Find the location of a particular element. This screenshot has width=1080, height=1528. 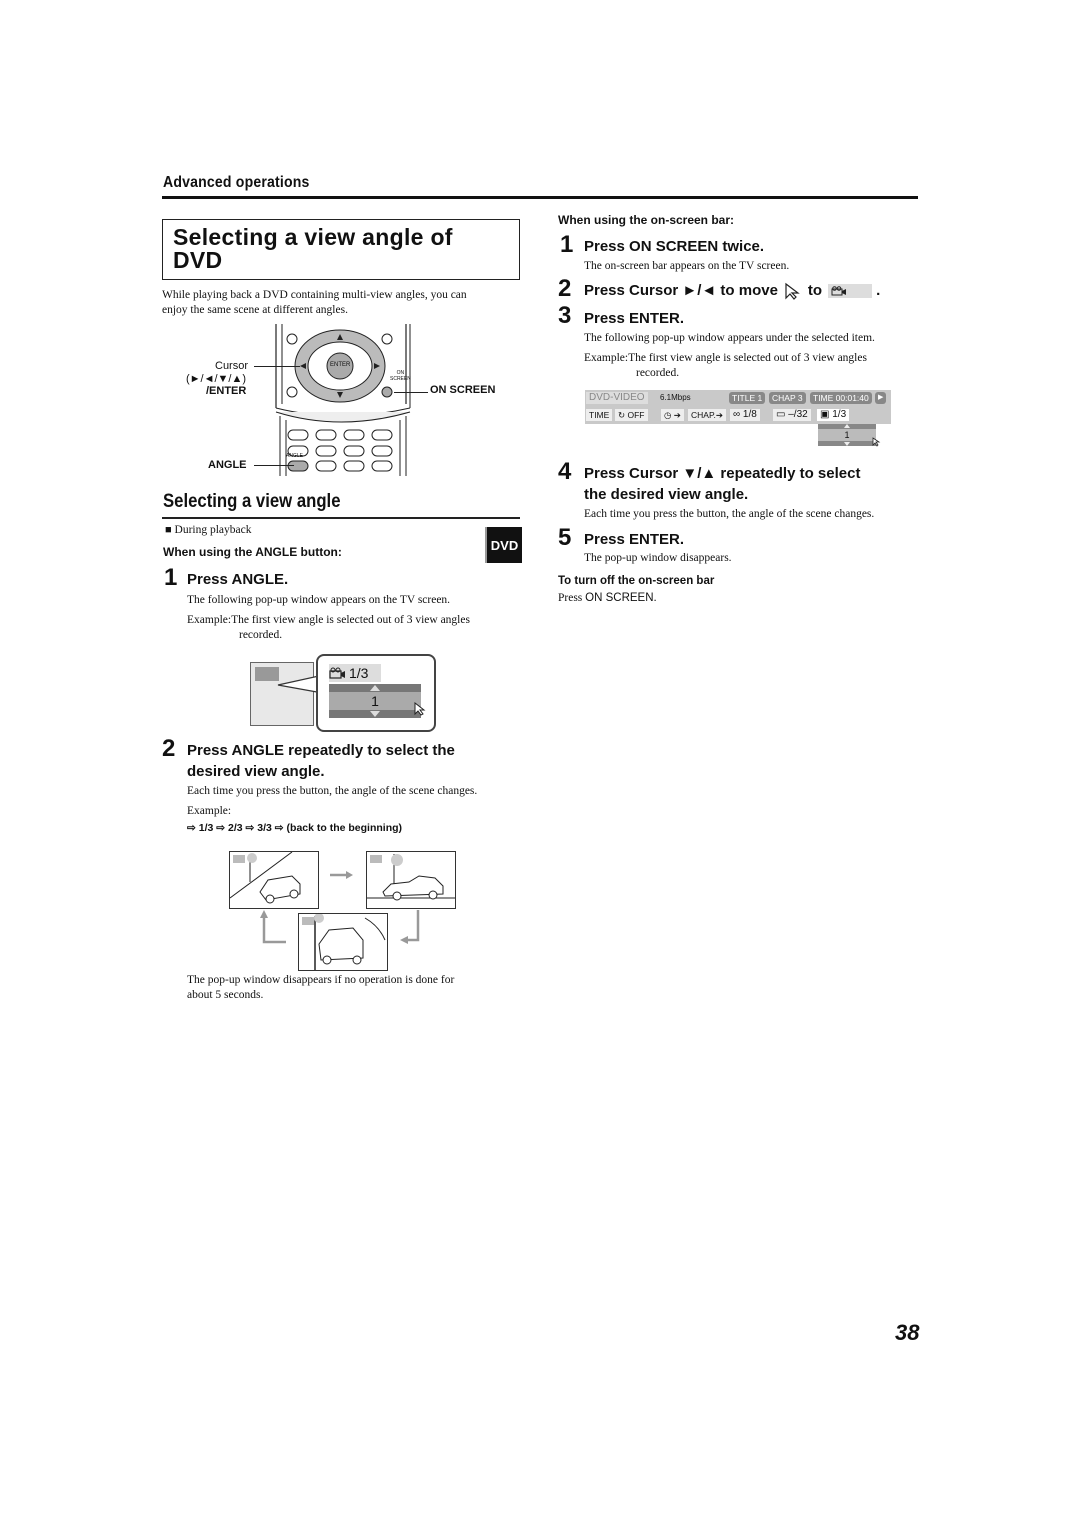

on-screen-key-label: ON SCREEN is located at coordinates (400, 376).